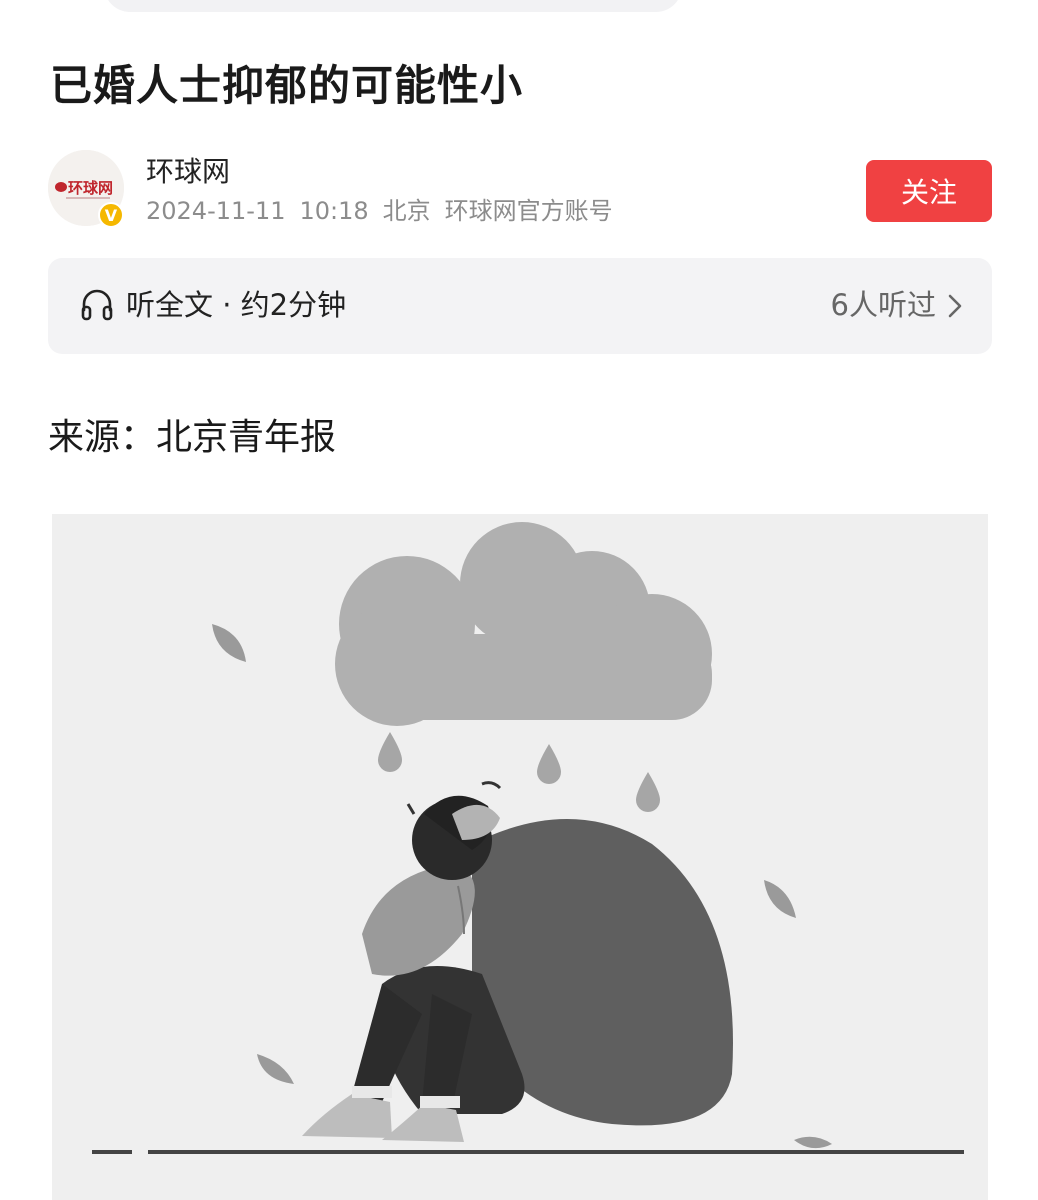 This screenshot has height=1200, width=1038. Describe the element at coordinates (393, 6) in the screenshot. I see `search-bar-remnant` at that location.